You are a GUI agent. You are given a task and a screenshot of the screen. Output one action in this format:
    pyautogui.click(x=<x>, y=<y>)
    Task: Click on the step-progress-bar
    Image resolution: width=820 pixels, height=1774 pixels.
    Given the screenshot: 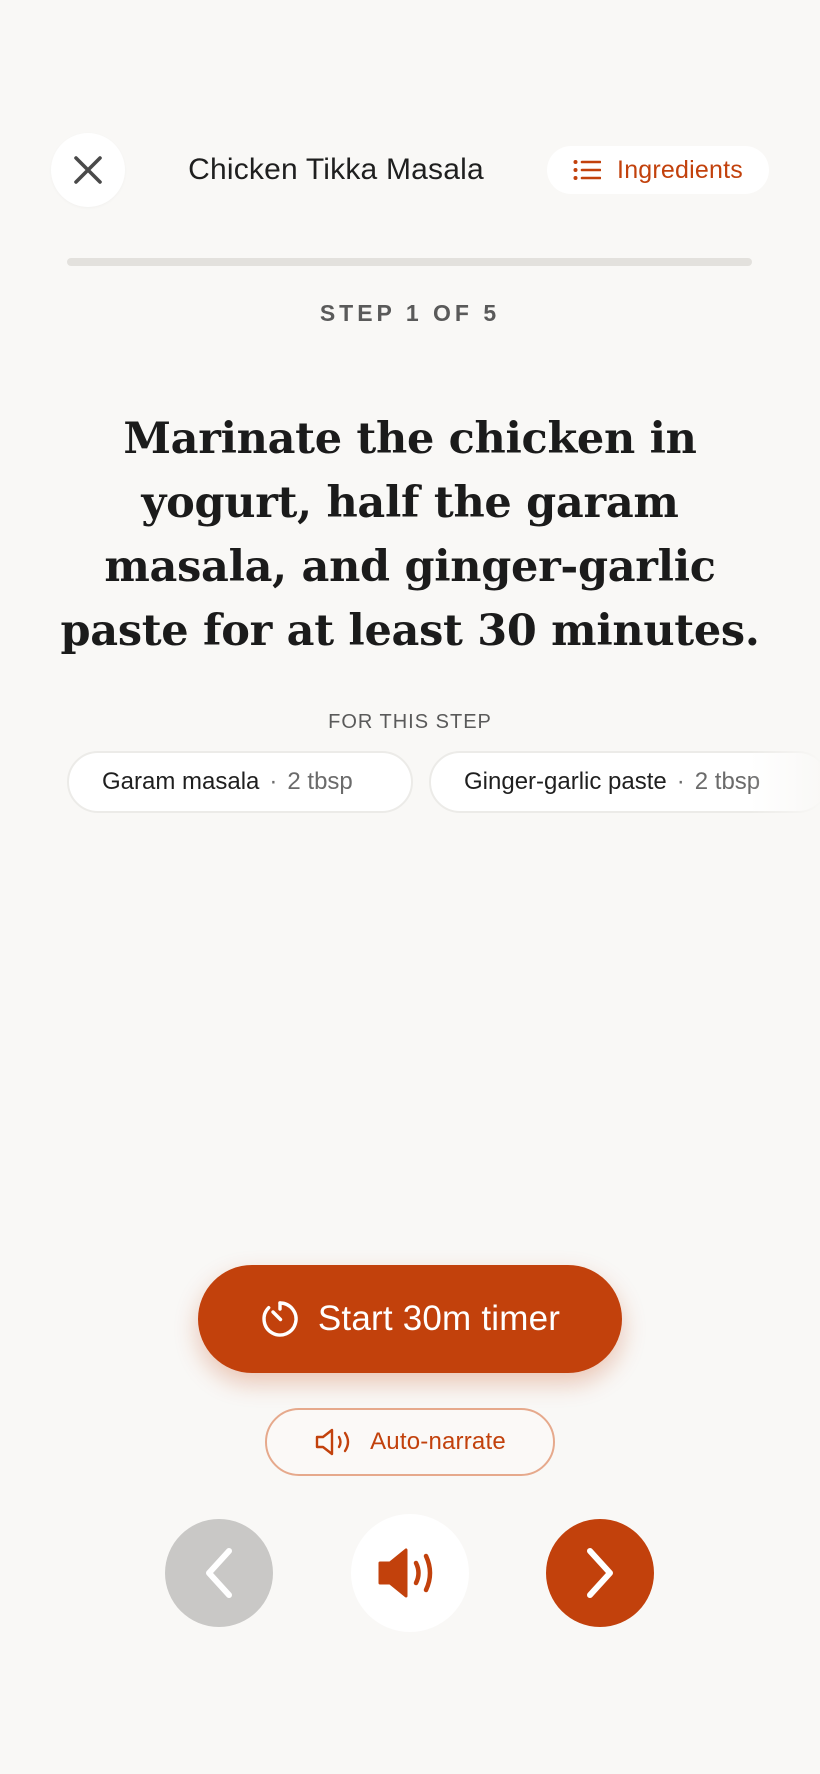 What is the action you would take?
    pyautogui.click(x=409, y=262)
    